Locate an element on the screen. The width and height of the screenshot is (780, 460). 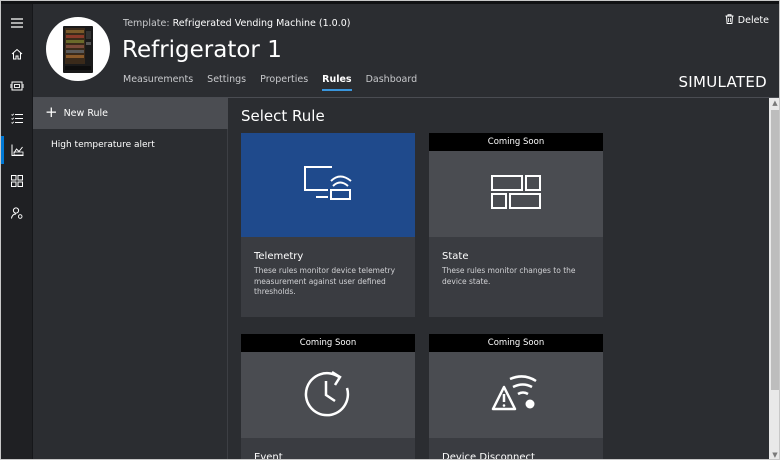
plus-icon: + is located at coordinates (51, 112).